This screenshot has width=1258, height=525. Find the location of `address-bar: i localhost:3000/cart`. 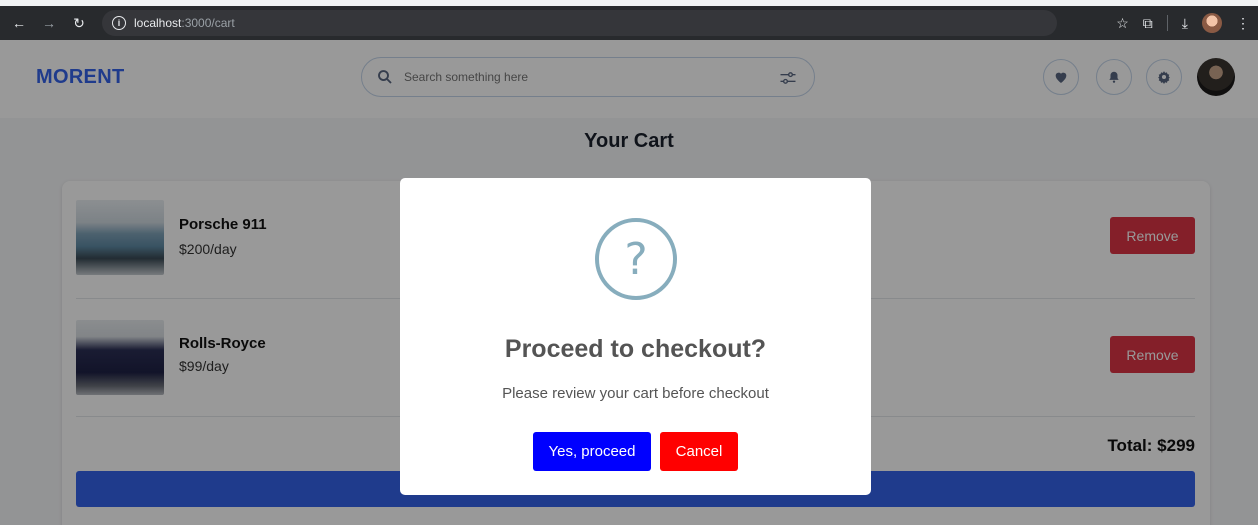

address-bar: i localhost:3000/cart is located at coordinates (579, 23).